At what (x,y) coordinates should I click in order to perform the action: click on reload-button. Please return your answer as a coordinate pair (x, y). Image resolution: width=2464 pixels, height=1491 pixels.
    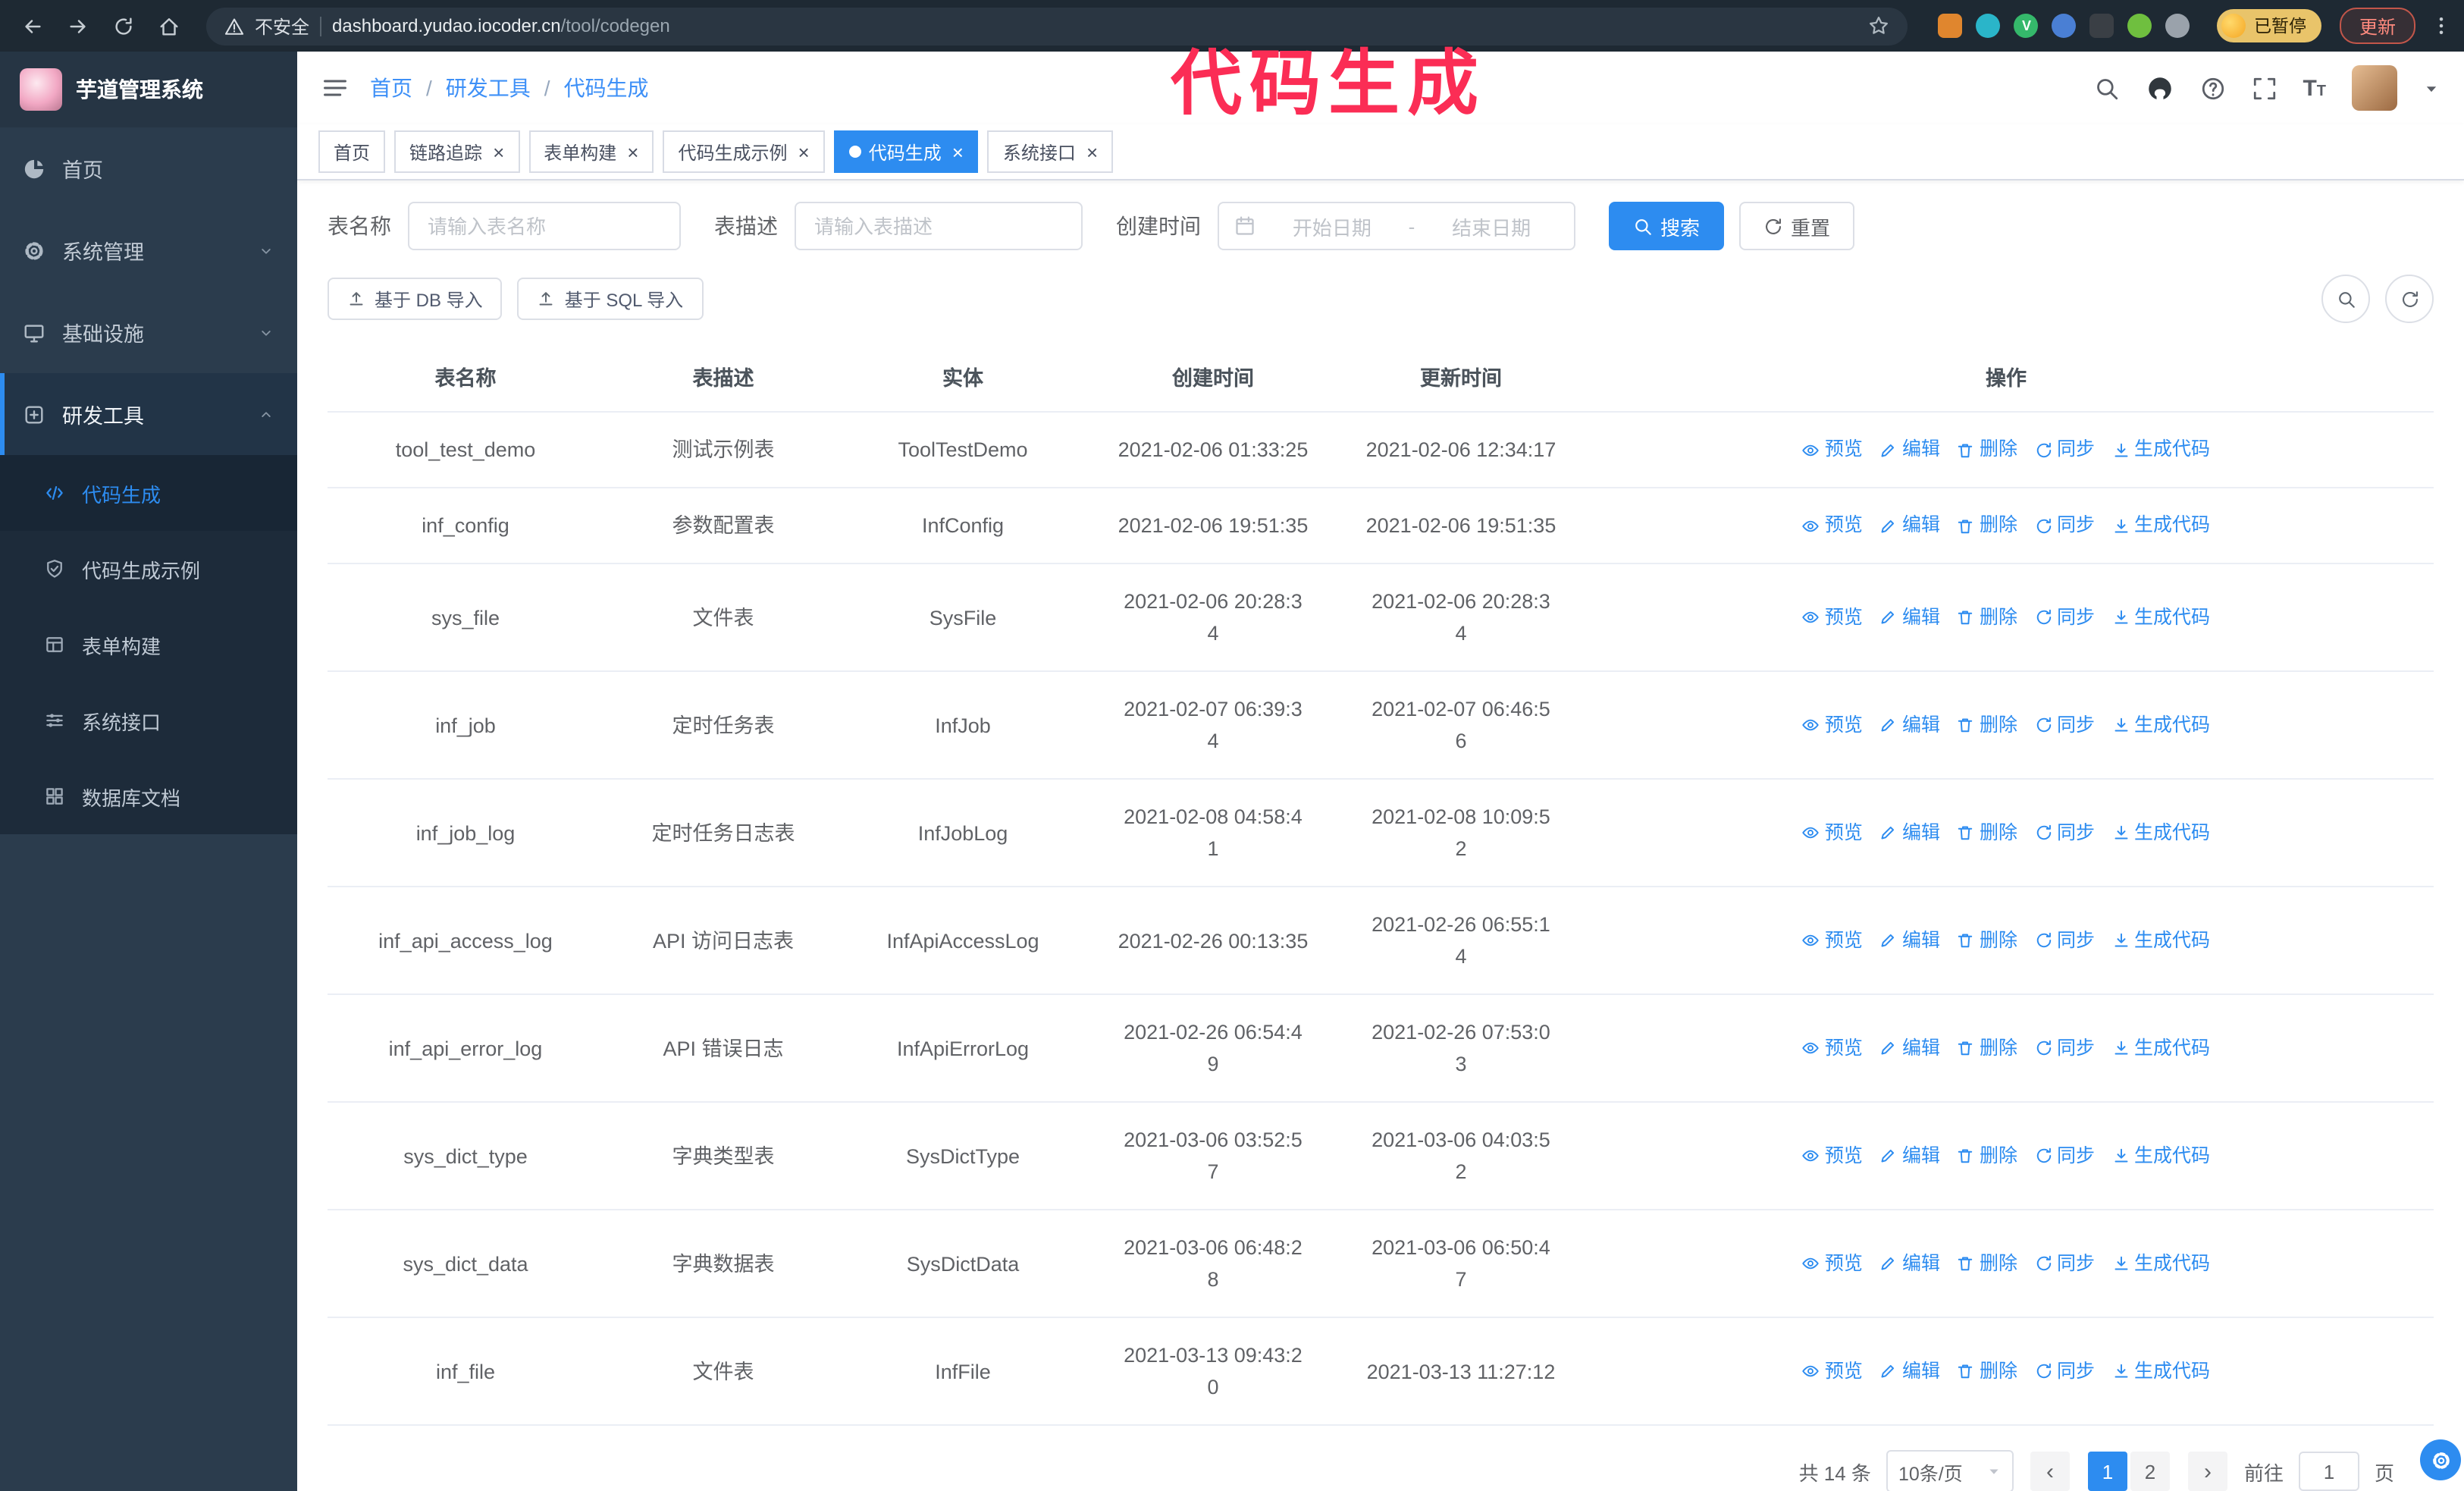
    Looking at the image, I should click on (123, 26).